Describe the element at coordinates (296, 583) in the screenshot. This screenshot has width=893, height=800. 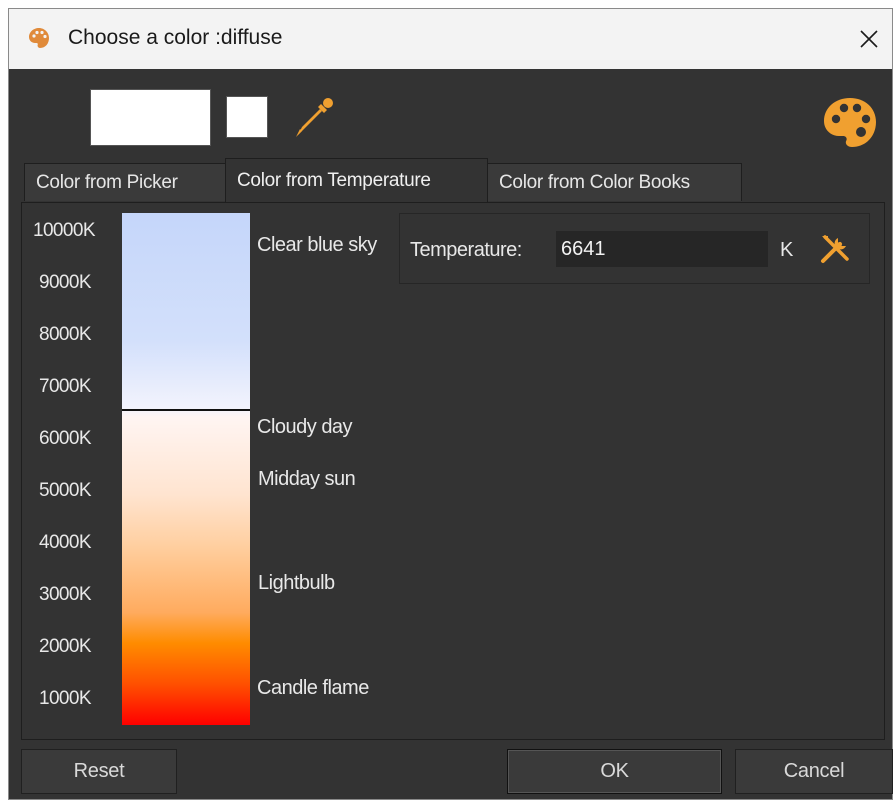
I see `reference-lightbulb: Lightbulb` at that location.